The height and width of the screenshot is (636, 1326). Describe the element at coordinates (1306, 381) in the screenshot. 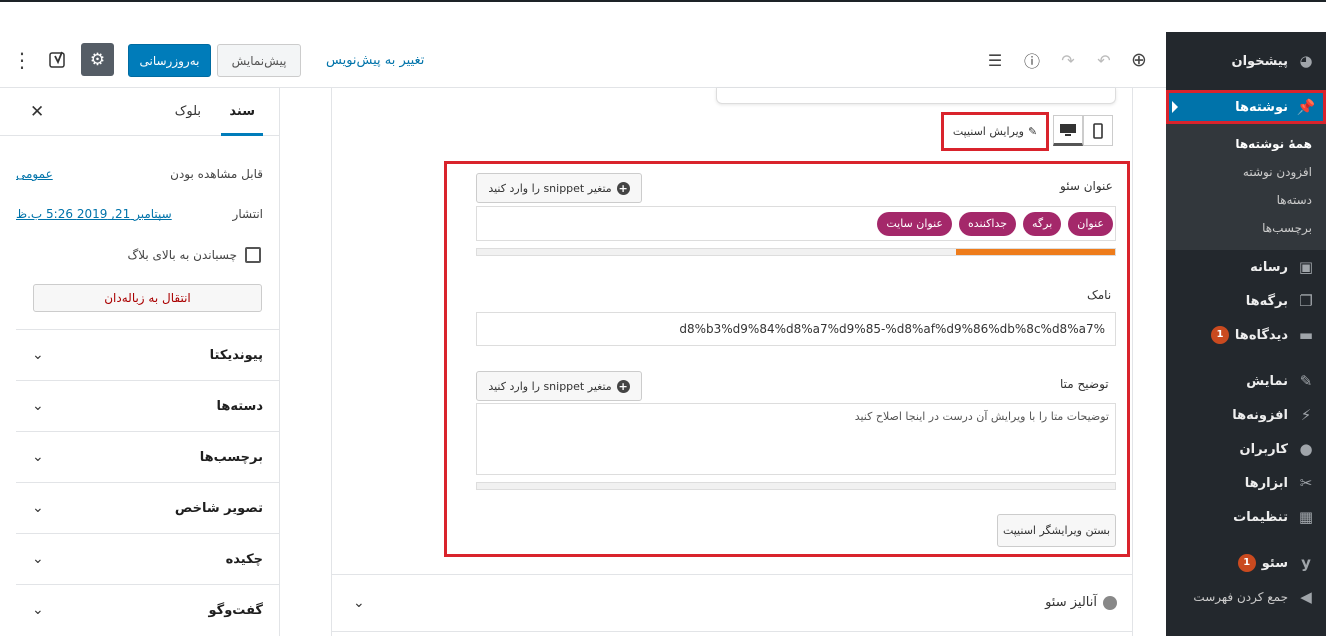

I see `brush-icon: ✎` at that location.